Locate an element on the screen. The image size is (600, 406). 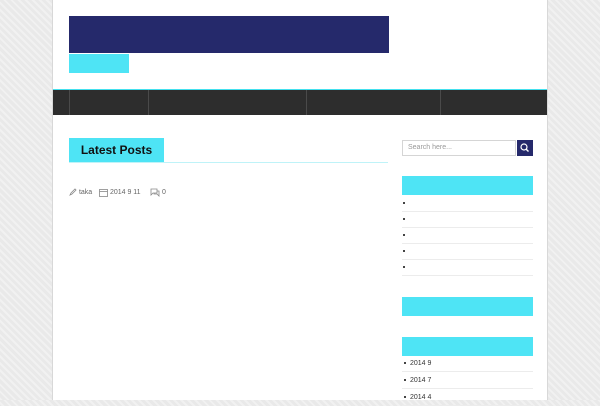
pencil-icon is located at coordinates (73, 192).